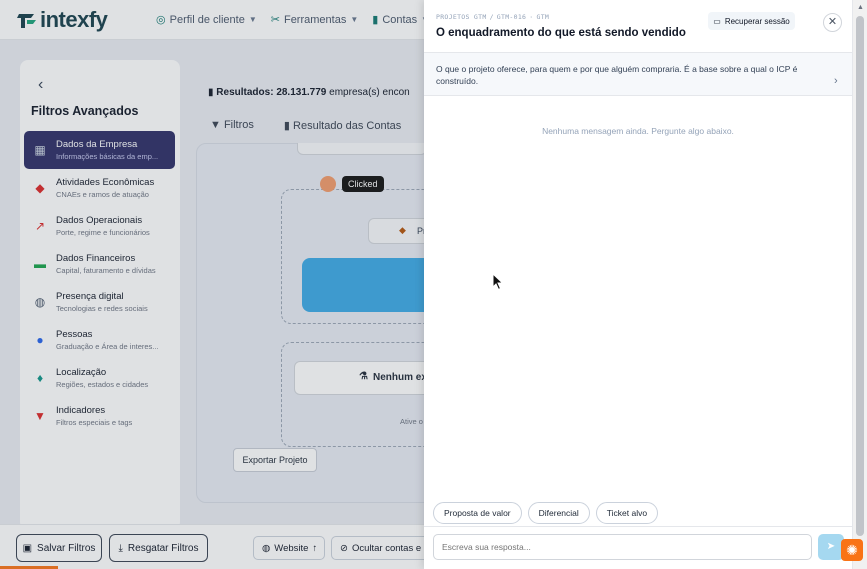  Describe the element at coordinates (860, 276) in the screenshot. I see `scrollbar-thumb` at that location.